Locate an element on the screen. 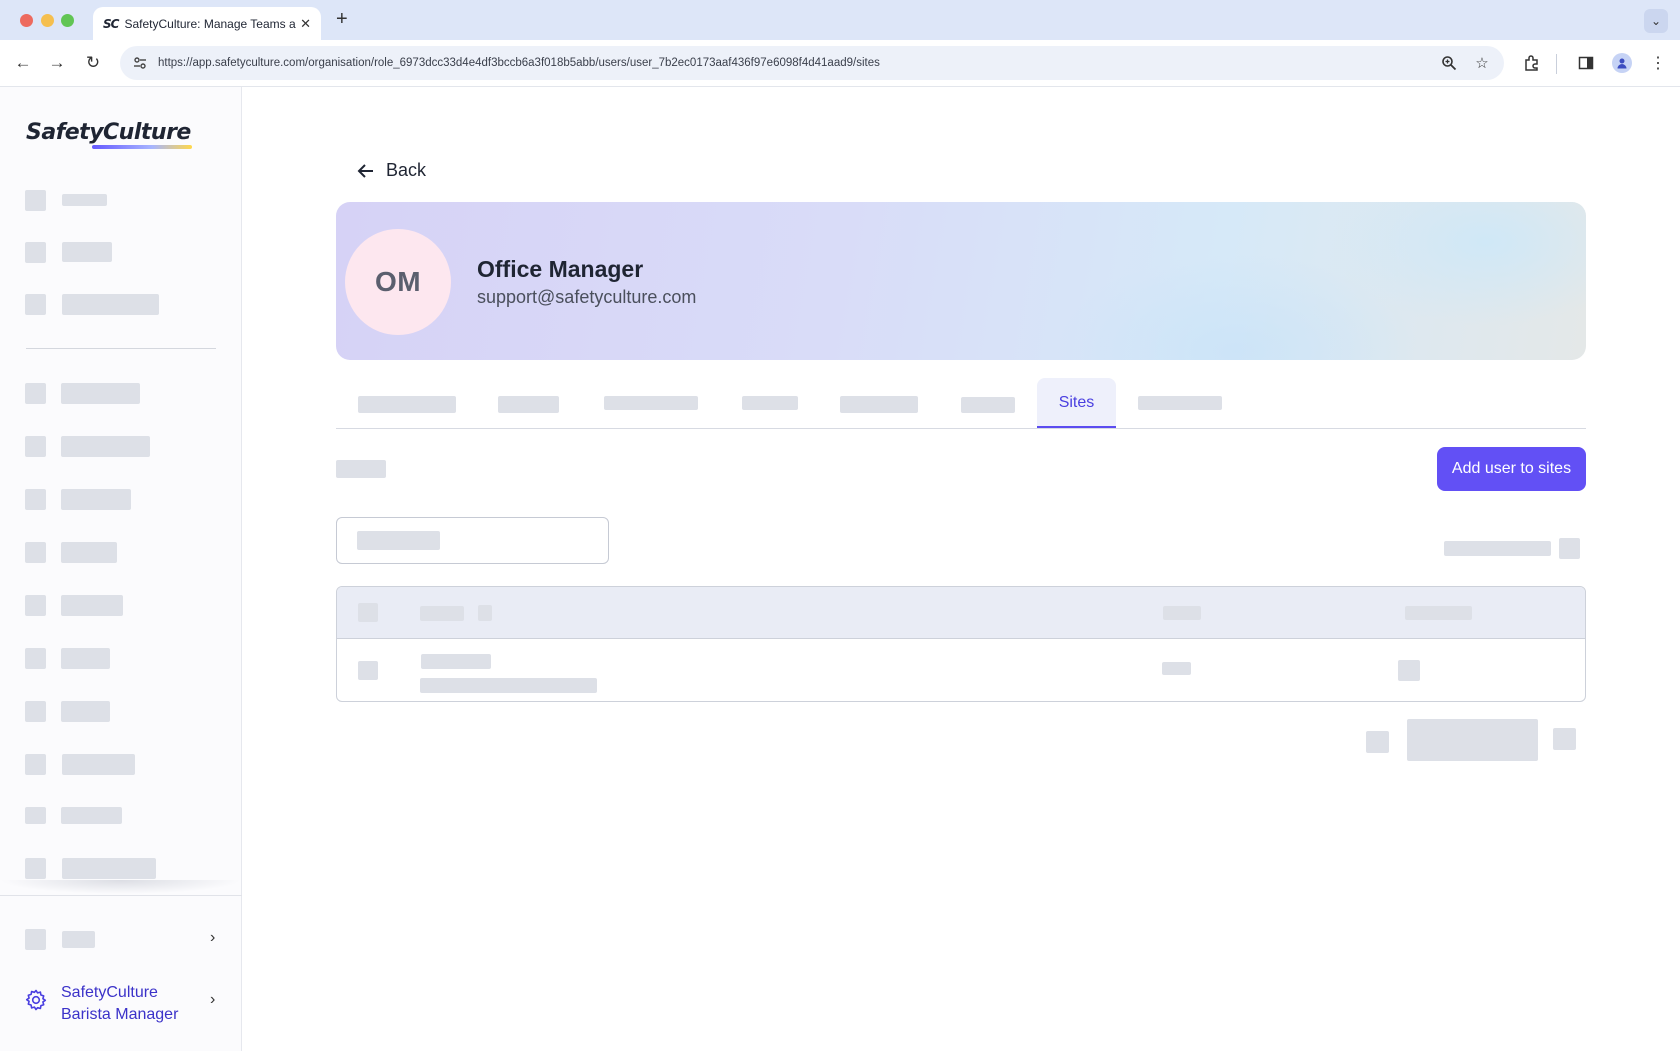  back-nav-icon: ← is located at coordinates (23, 63).